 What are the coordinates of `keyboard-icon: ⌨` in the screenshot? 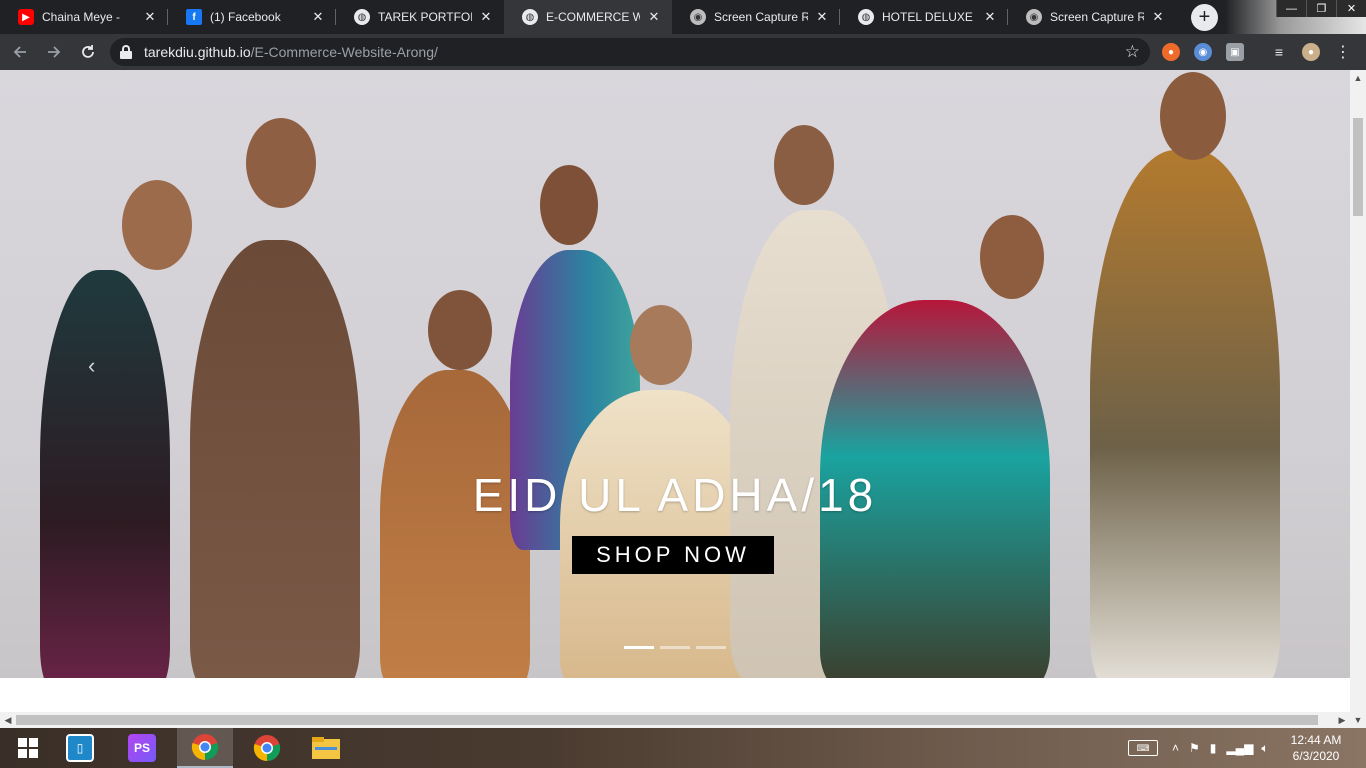 It's located at (1143, 748).